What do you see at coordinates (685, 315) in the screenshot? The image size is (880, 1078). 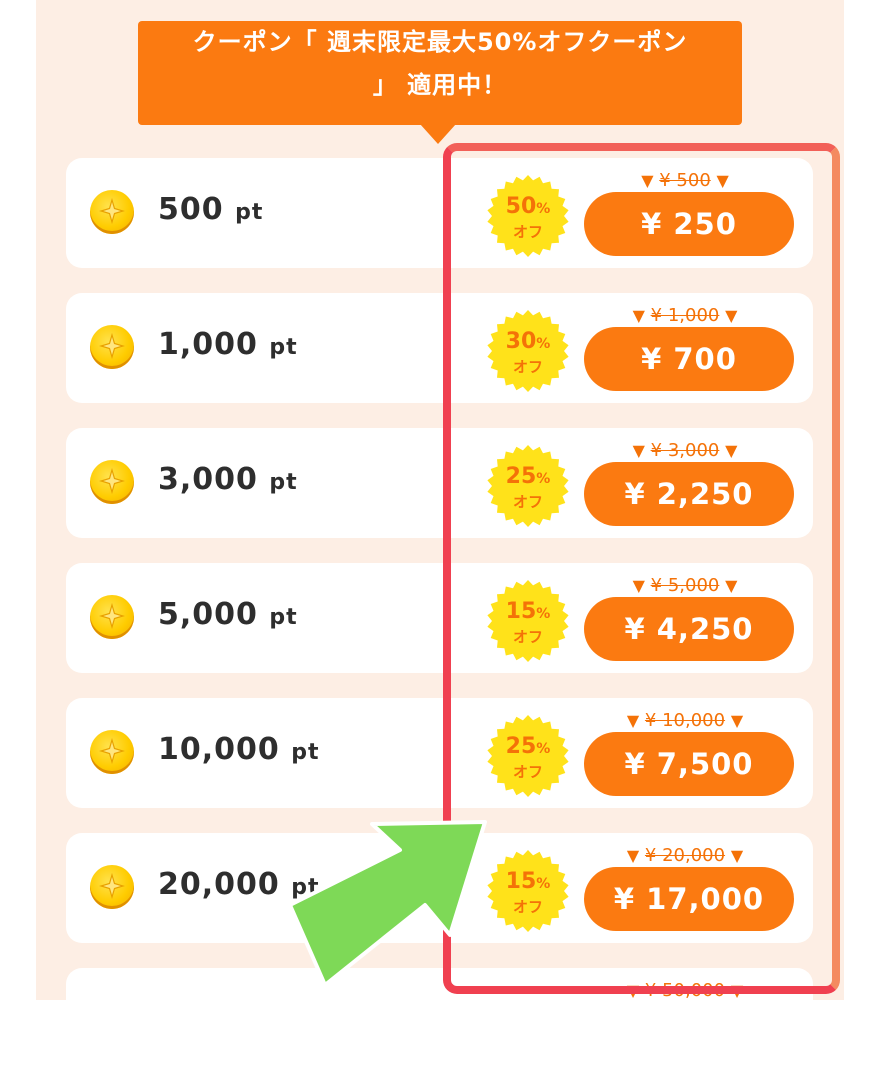 I see `original-price: ▼ ¥ 1,000 ▼` at bounding box center [685, 315].